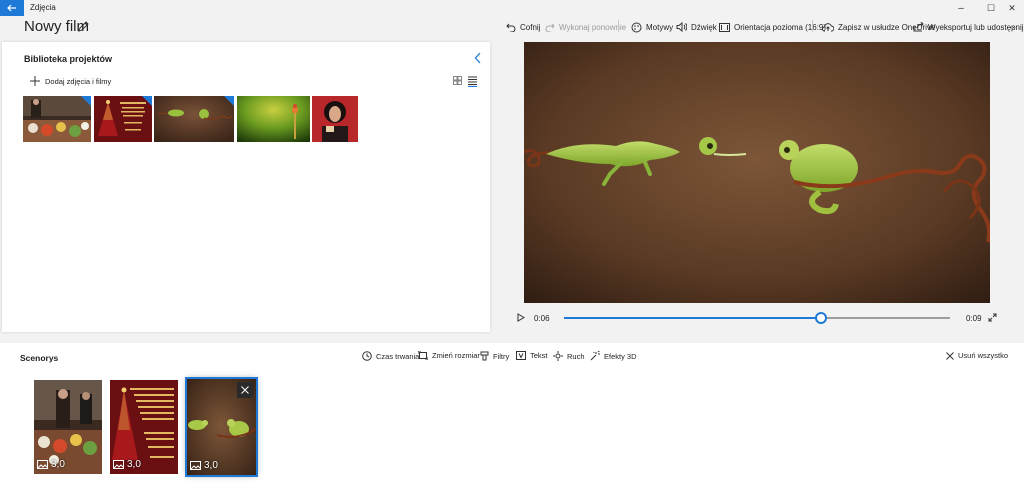  Describe the element at coordinates (123, 119) in the screenshot. I see `library-item-christmas-card` at that location.